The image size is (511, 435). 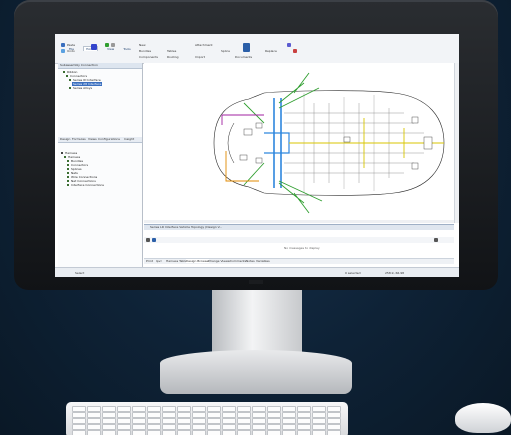 I want to click on ribbon-label-components: Components, so click(x=148, y=57).